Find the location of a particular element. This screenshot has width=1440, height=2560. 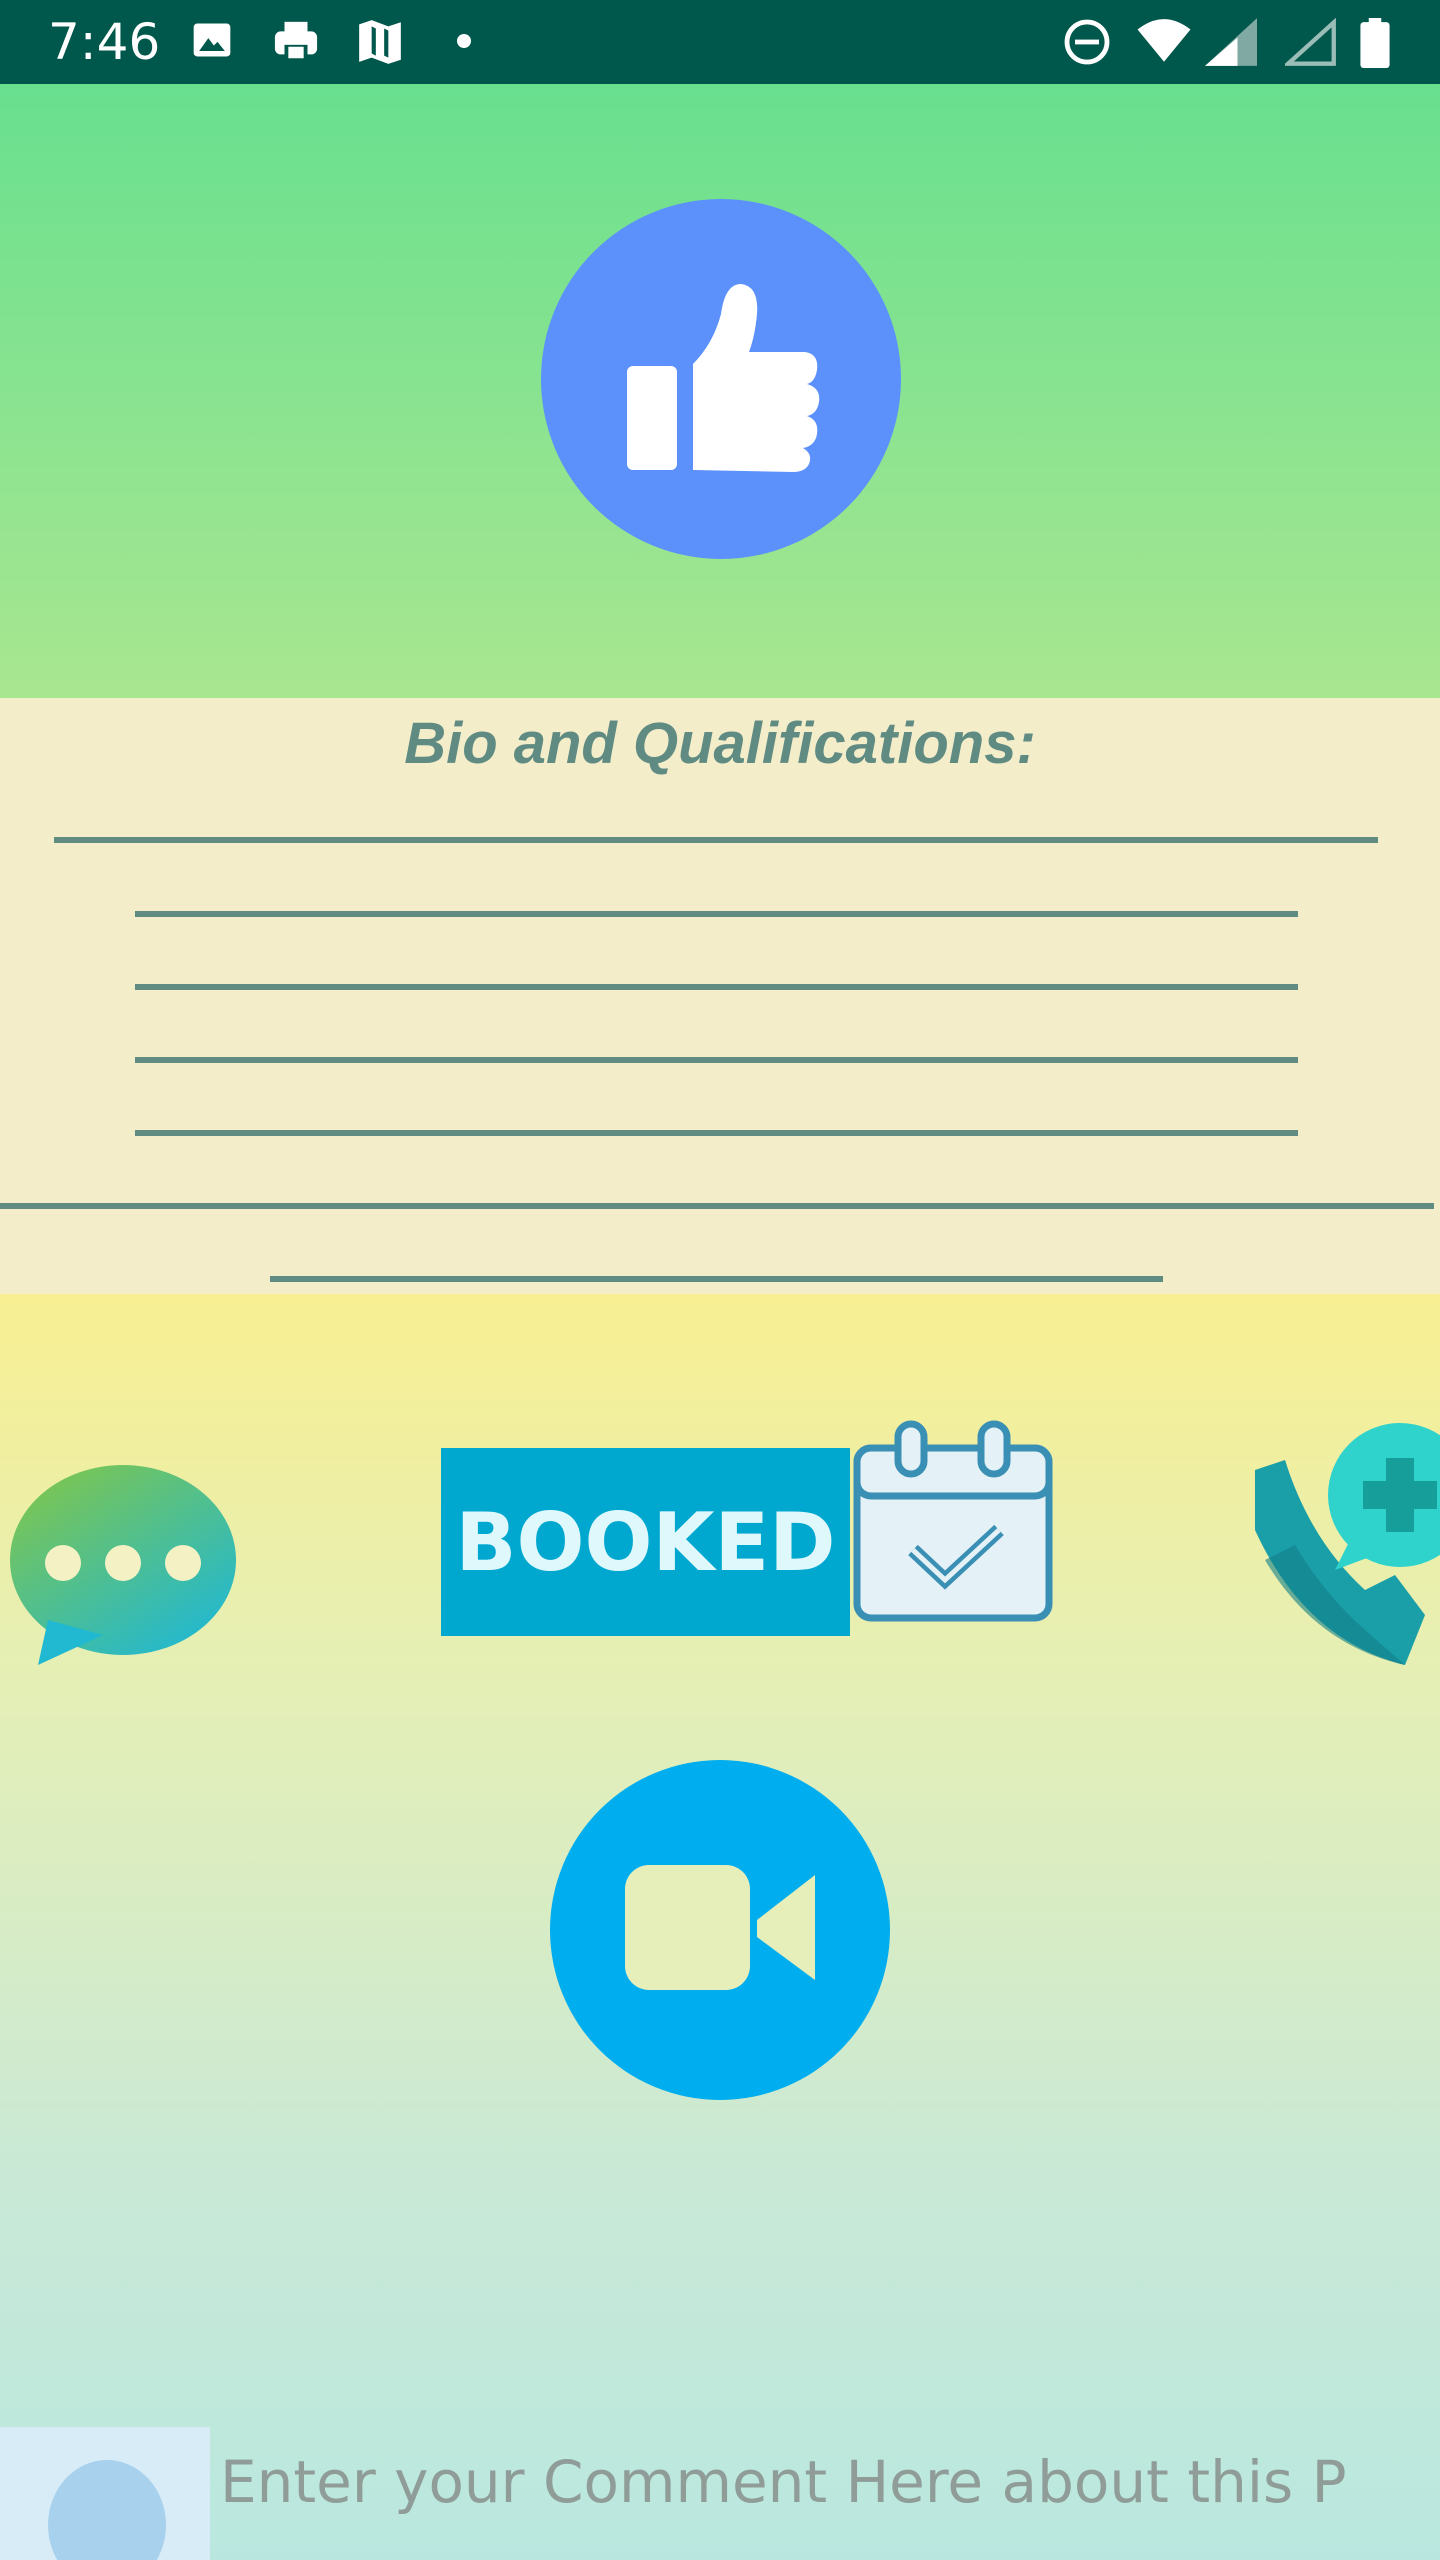

thumbs-up-icon is located at coordinates (723, 378).